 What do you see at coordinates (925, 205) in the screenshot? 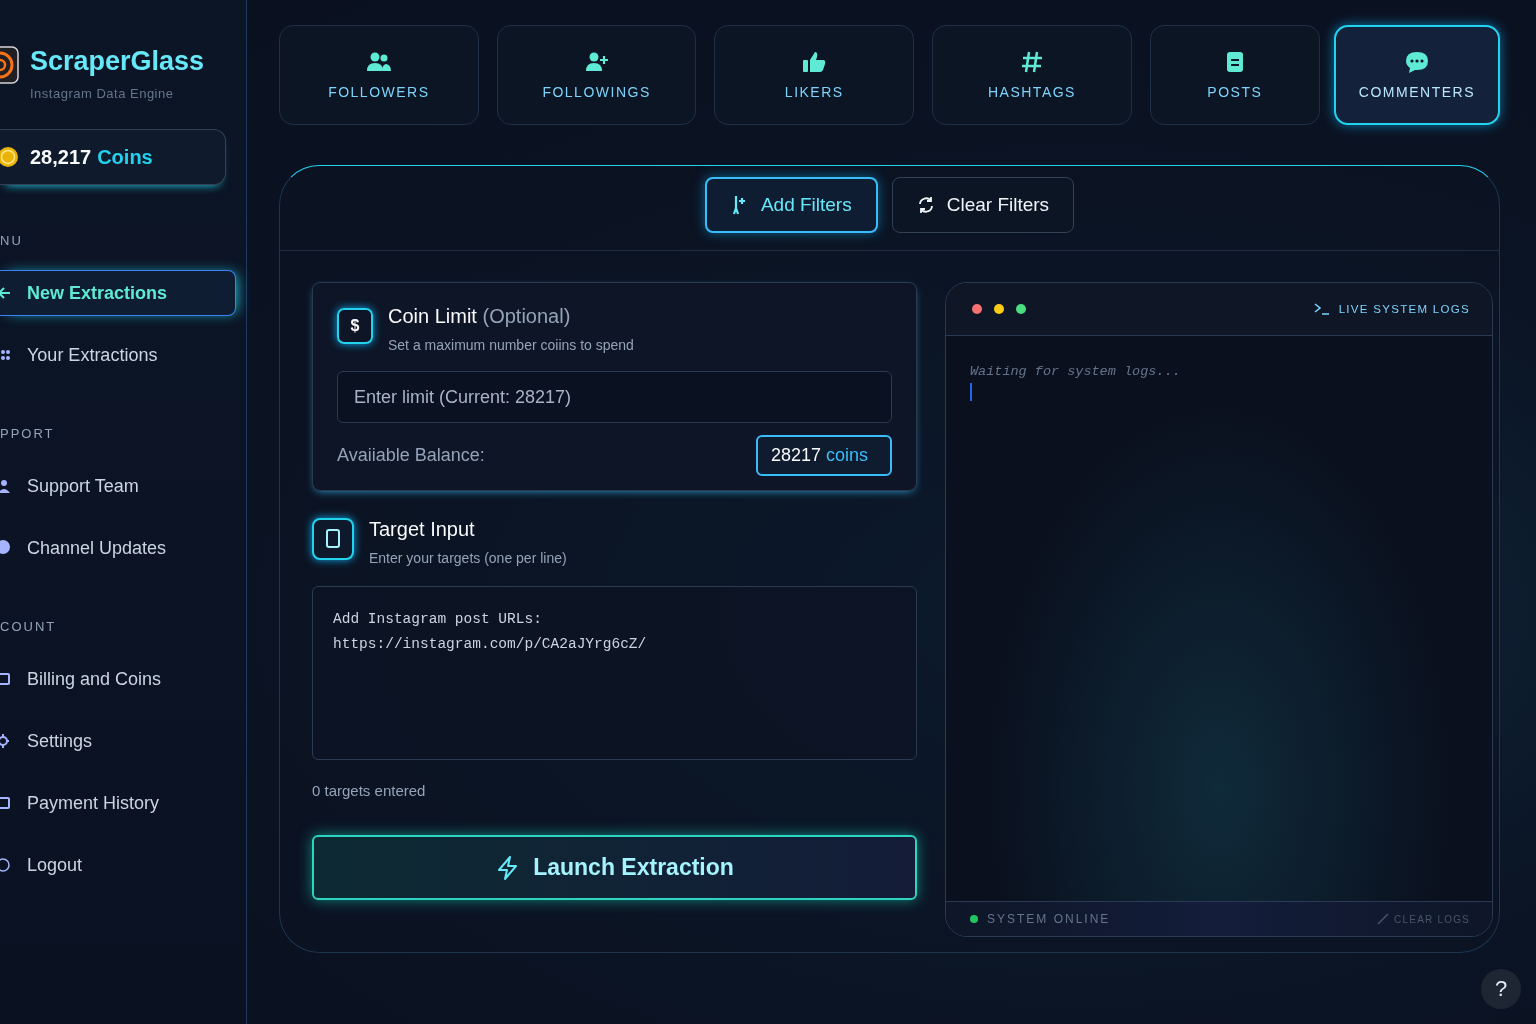
I see `refresh-icon` at bounding box center [925, 205].